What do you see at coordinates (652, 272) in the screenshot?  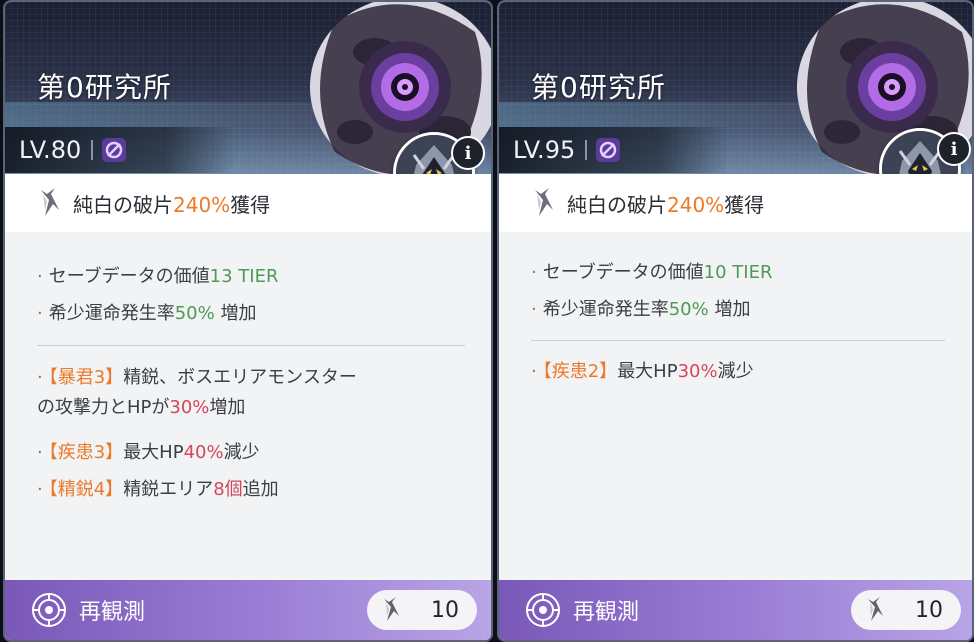 I see `stat-save-value: · セーブデータの価値10 TIER` at bounding box center [652, 272].